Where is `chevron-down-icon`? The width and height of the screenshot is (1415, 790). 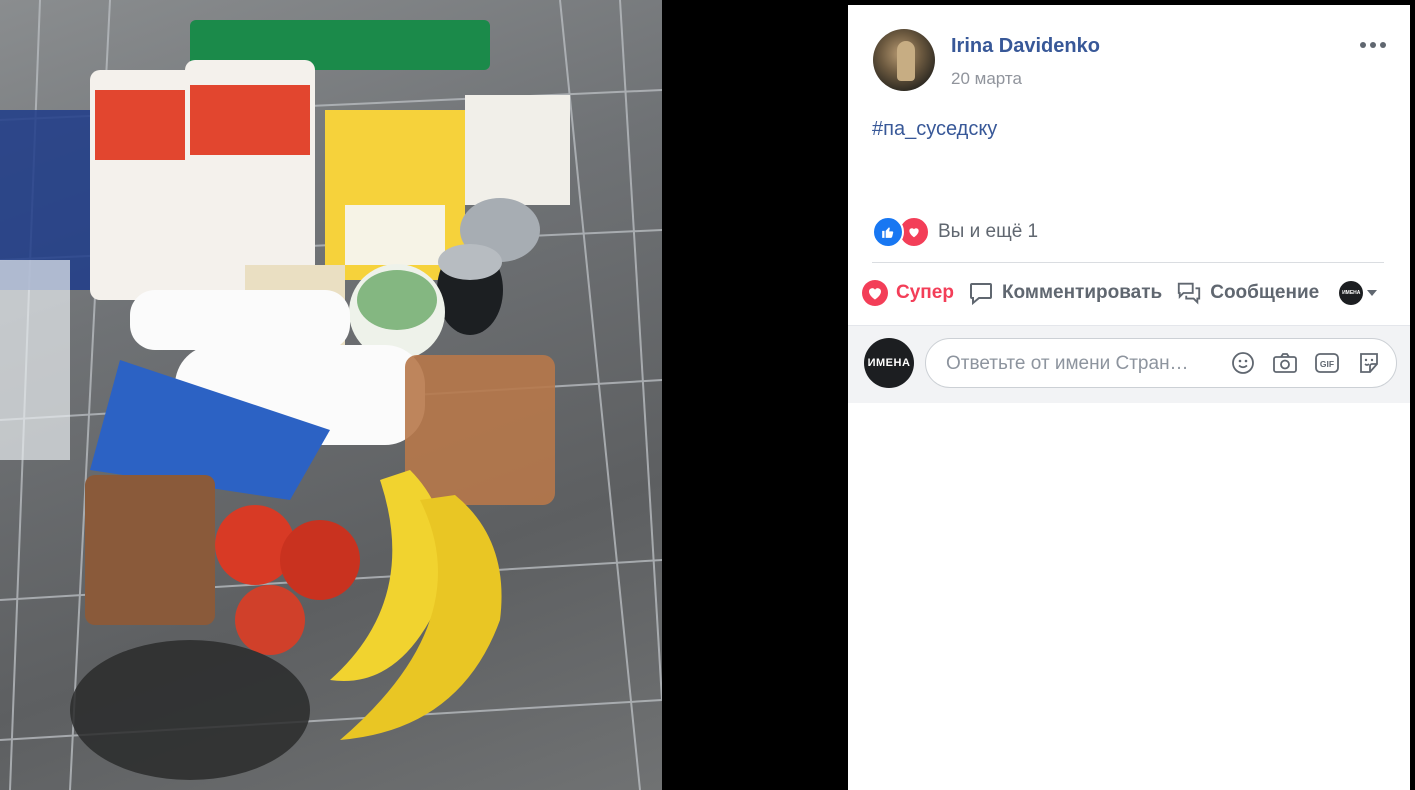
chevron-down-icon is located at coordinates (1372, 293).